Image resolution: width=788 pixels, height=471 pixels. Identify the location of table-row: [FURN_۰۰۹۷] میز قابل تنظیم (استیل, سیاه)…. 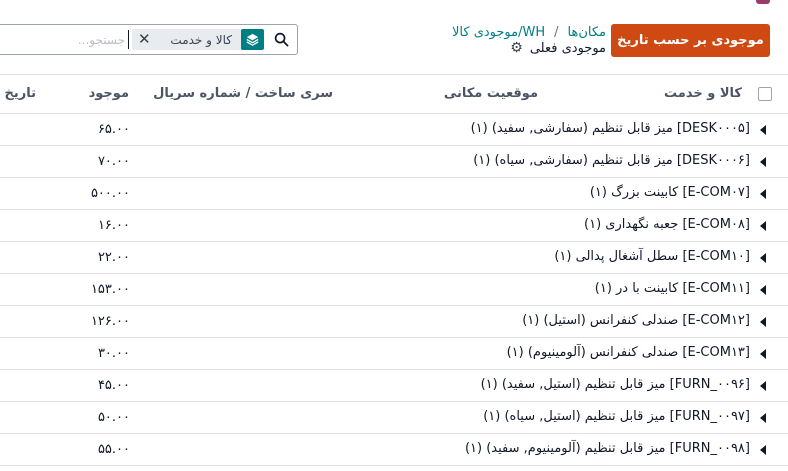
(394, 418).